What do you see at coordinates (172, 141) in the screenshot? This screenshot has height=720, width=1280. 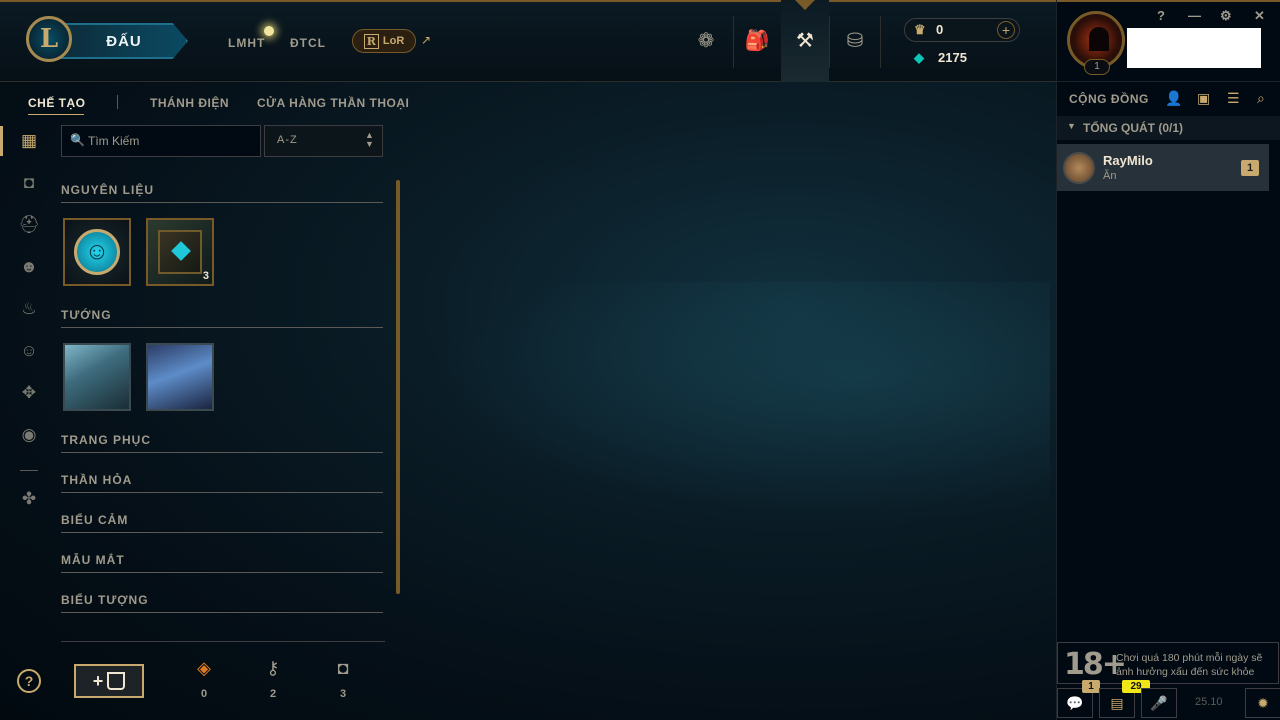 I see `search-input` at bounding box center [172, 141].